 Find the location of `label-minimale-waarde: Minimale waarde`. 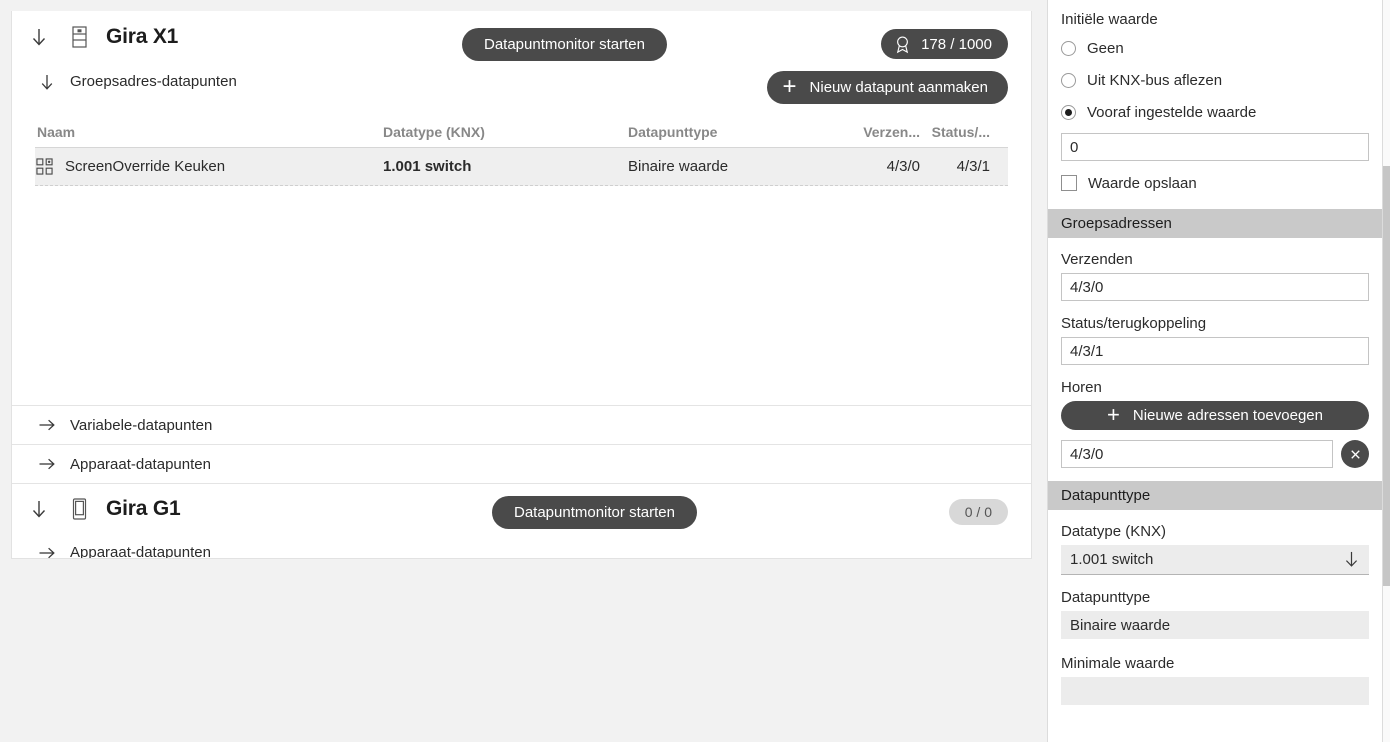

label-minimale-waarde: Minimale waarde is located at coordinates (1118, 663).